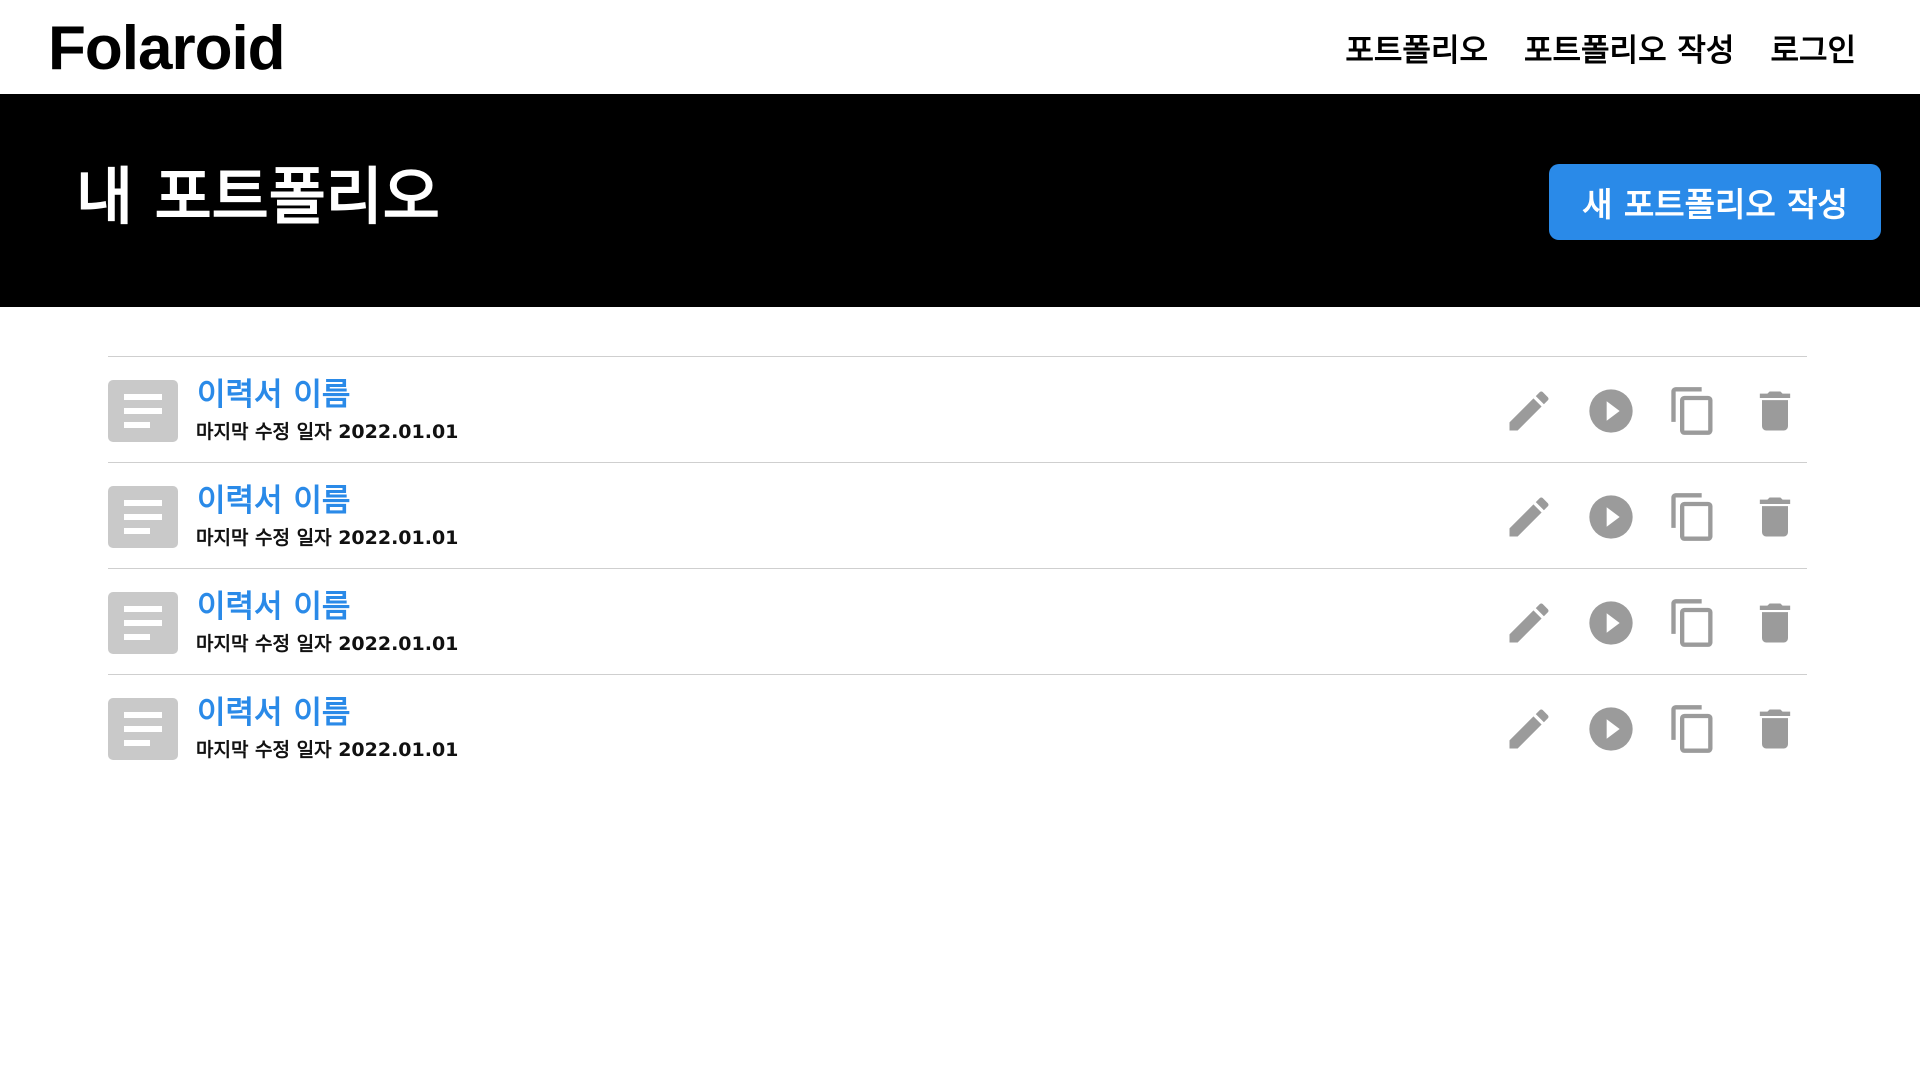 The height and width of the screenshot is (1080, 1920). I want to click on main-nav: 포트폴리오 포트폴리오 작성 로그인, so click(1600, 47).